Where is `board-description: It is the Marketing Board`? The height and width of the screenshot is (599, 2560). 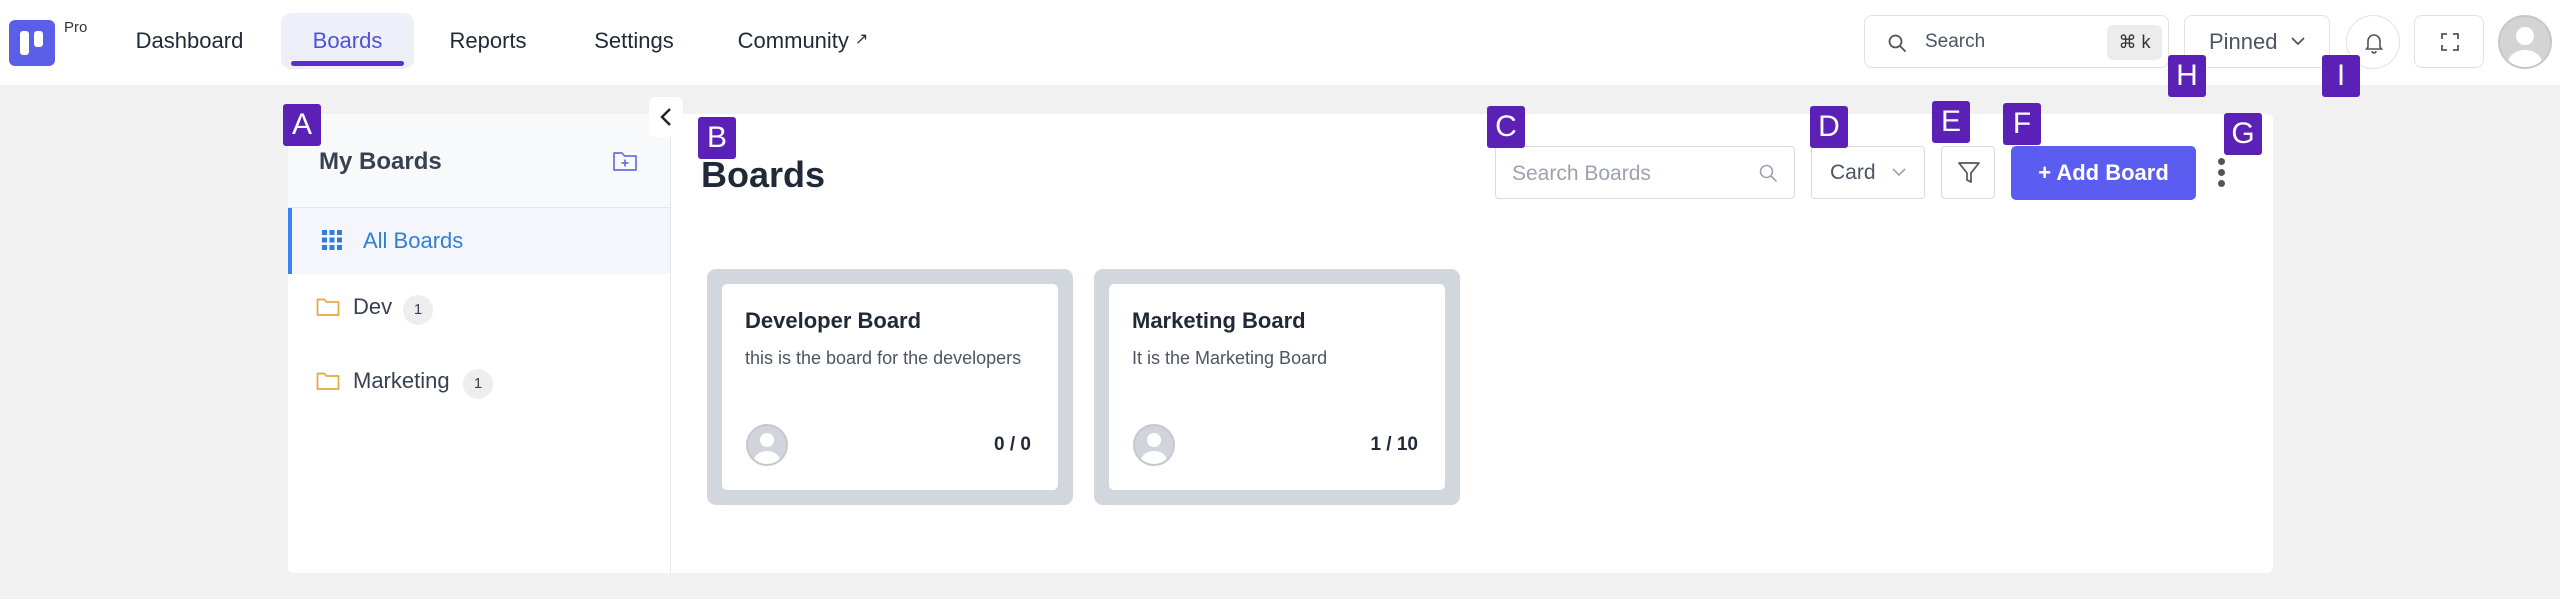 board-description: It is the Marketing Board is located at coordinates (1230, 358).